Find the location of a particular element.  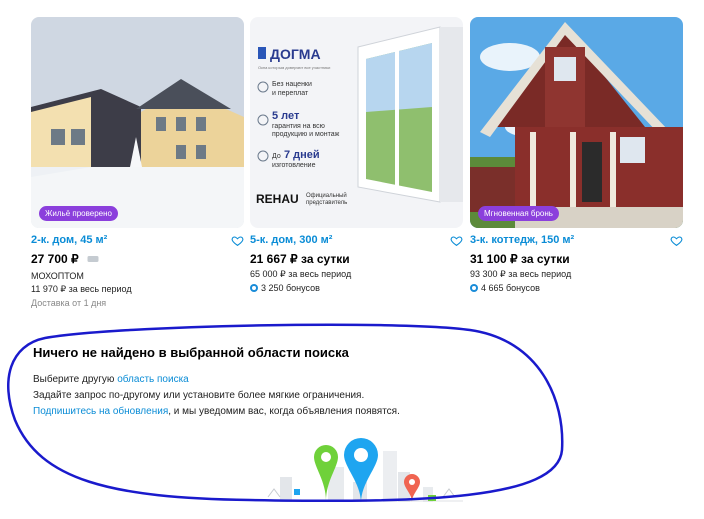

ad-rehau: REHAU is located at coordinates (277, 199).